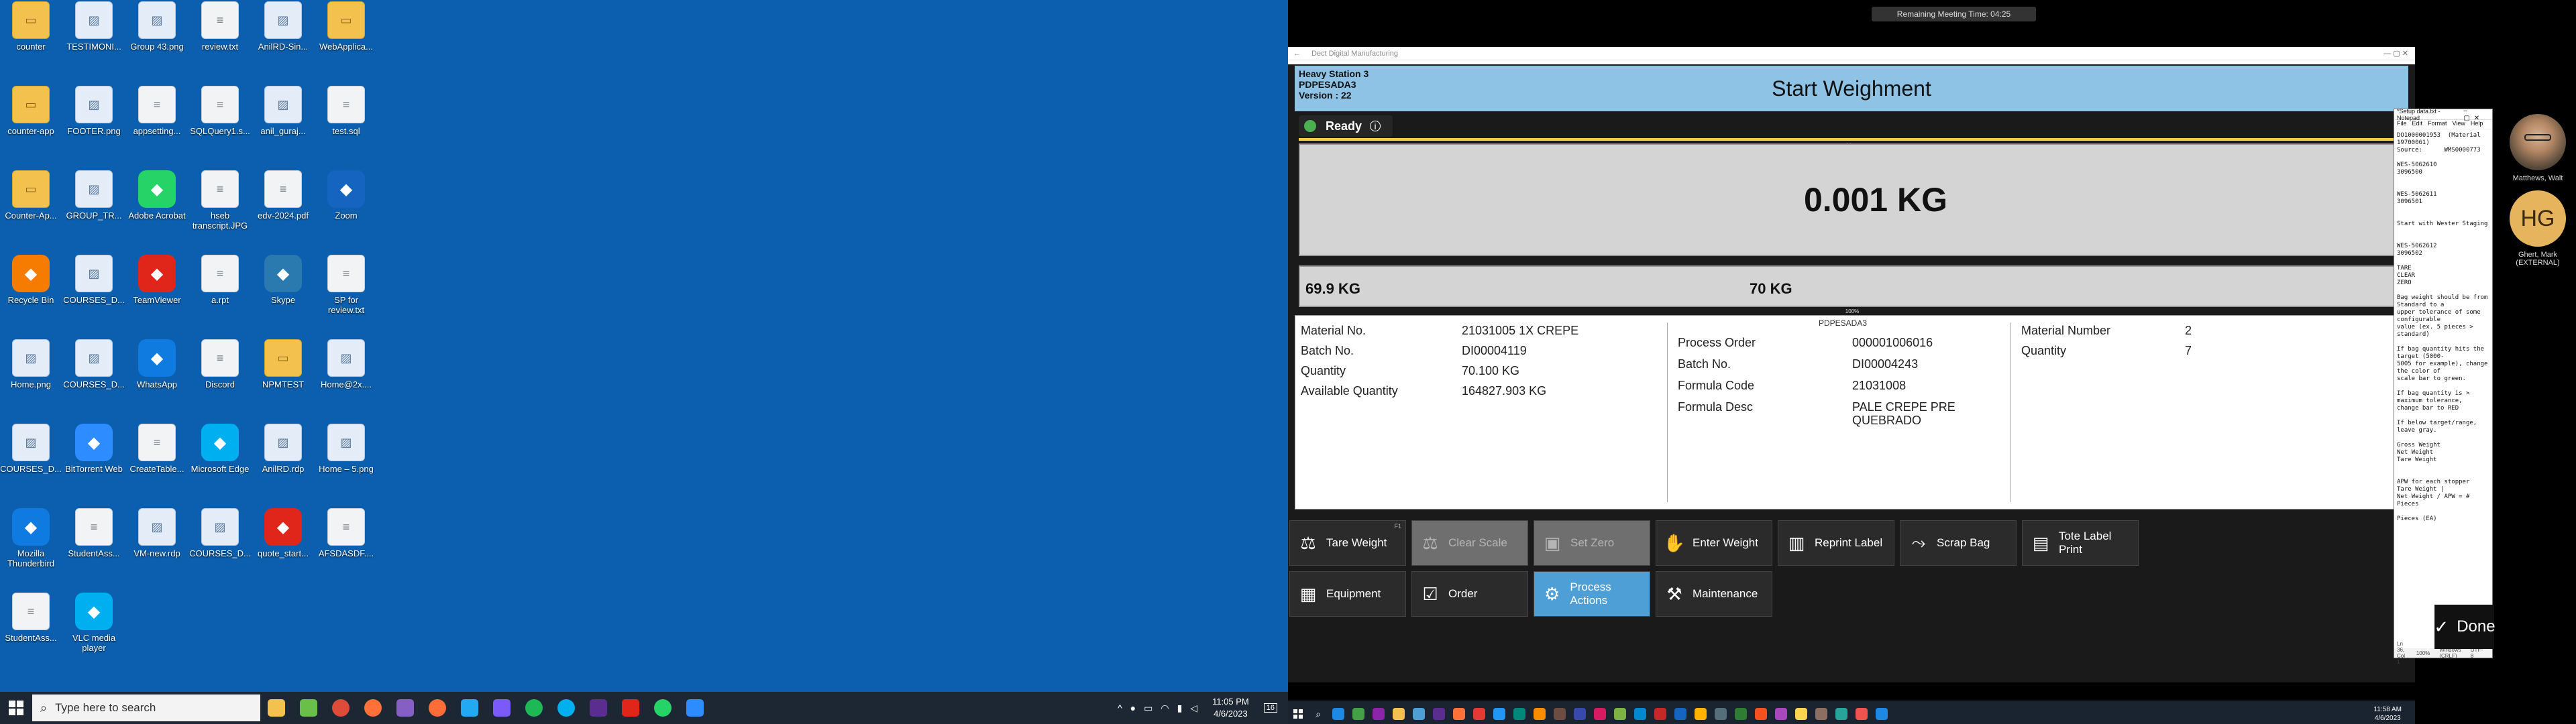 This screenshot has height=724, width=2576. I want to click on taskbar-search-box: ⌕ Type here to search, so click(146, 708).